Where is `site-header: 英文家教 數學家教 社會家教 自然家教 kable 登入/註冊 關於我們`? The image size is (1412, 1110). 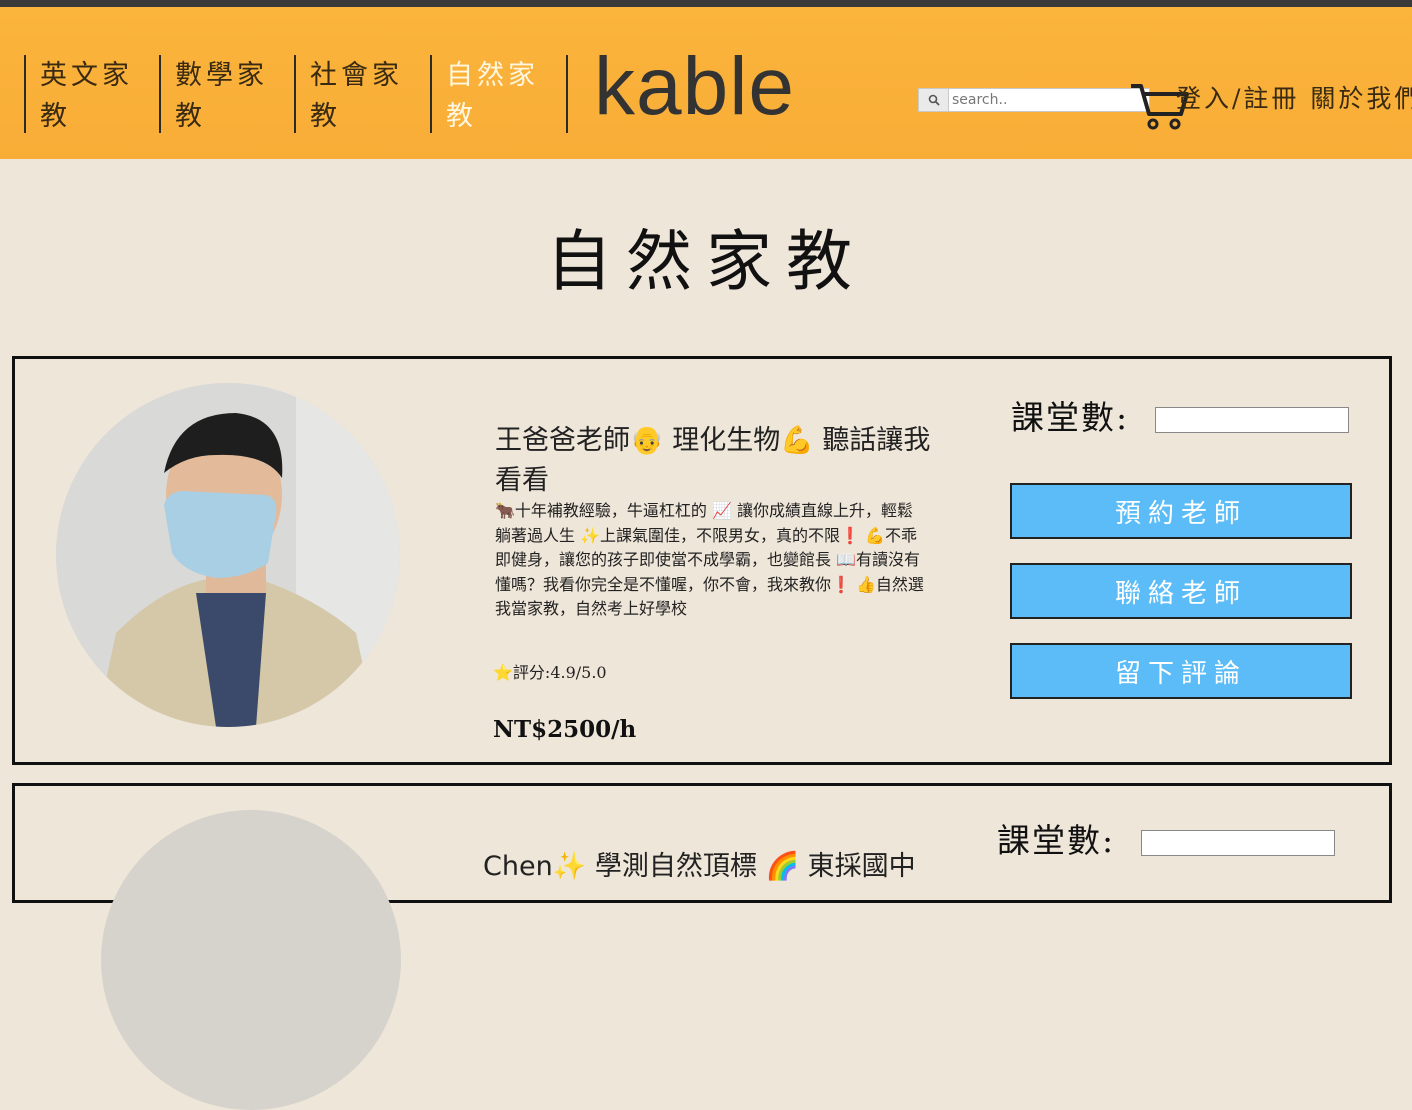 site-header: 英文家教 數學家教 社會家教 自然家教 kable 登入/註冊 關於我們 is located at coordinates (706, 83).